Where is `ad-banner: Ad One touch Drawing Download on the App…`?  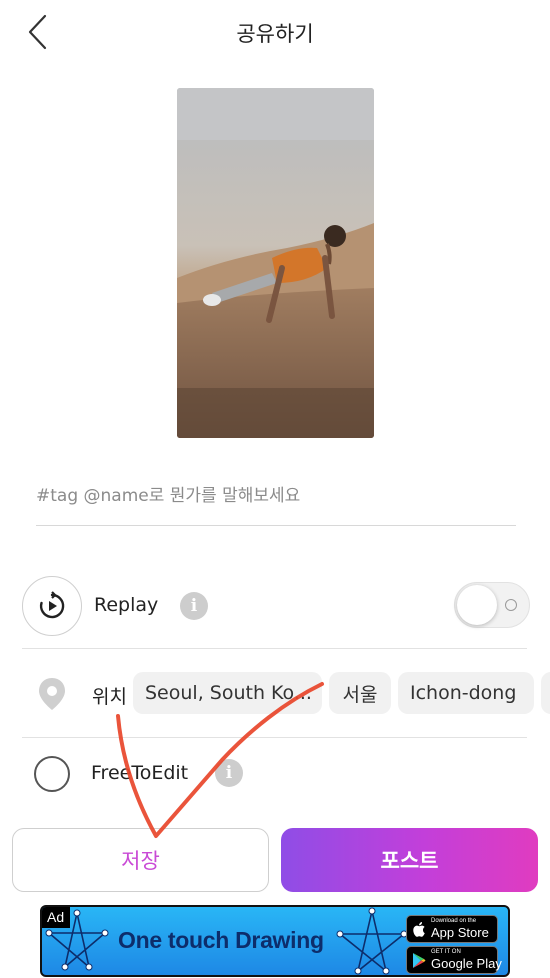 ad-banner: Ad One touch Drawing Download on the App… is located at coordinates (275, 941).